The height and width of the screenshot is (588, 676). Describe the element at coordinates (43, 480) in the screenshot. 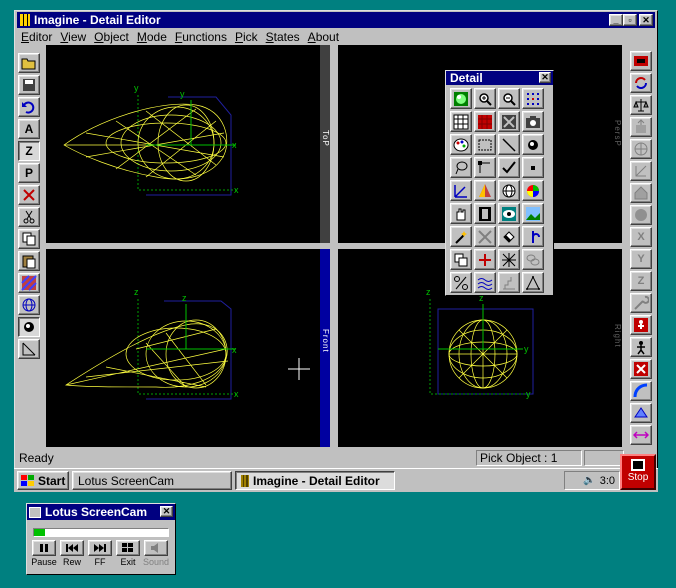

I see `start-button: Start` at that location.